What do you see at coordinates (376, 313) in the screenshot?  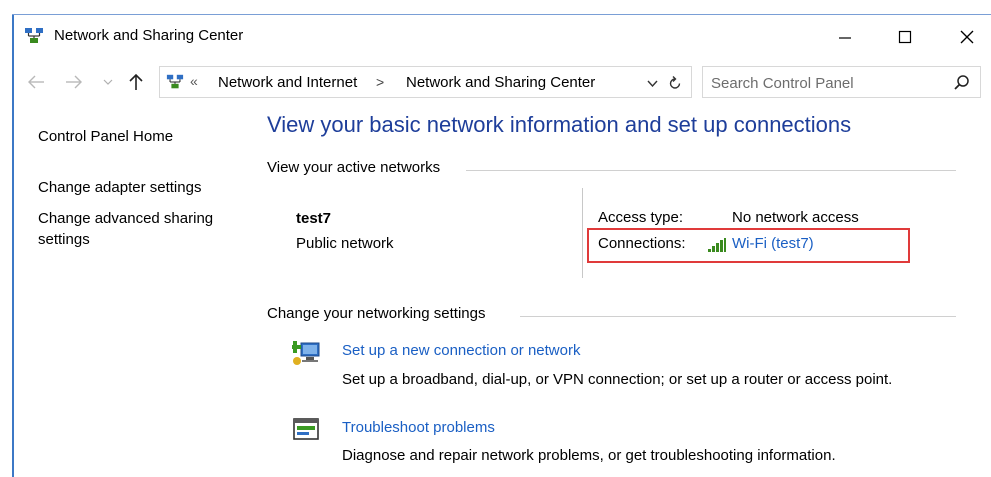 I see `change-settings-heading: Change your networking settings` at bounding box center [376, 313].